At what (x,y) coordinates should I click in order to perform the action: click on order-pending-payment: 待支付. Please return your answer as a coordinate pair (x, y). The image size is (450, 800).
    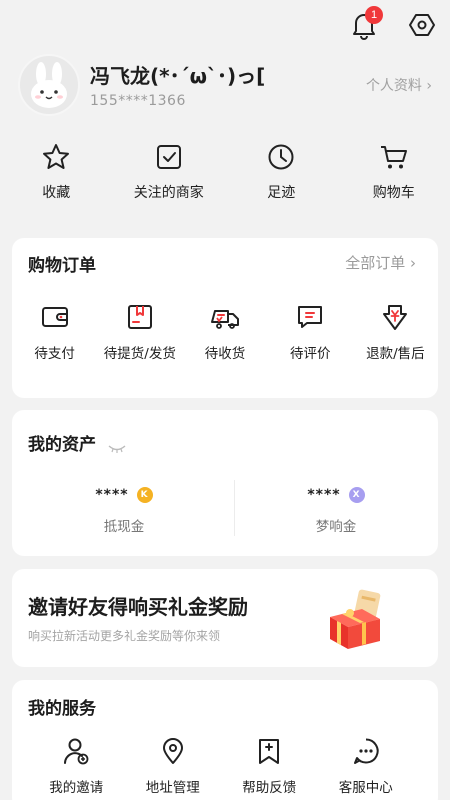
    Looking at the image, I should click on (54, 332).